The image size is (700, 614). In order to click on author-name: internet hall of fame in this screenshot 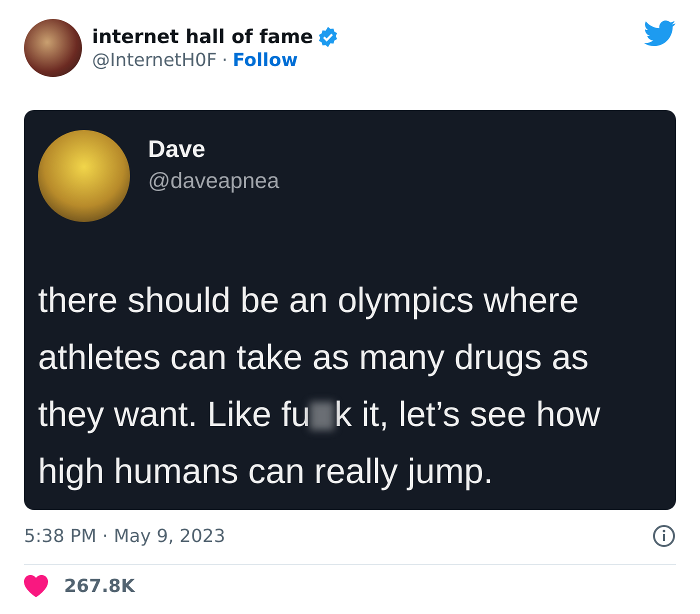, I will do `click(203, 37)`.